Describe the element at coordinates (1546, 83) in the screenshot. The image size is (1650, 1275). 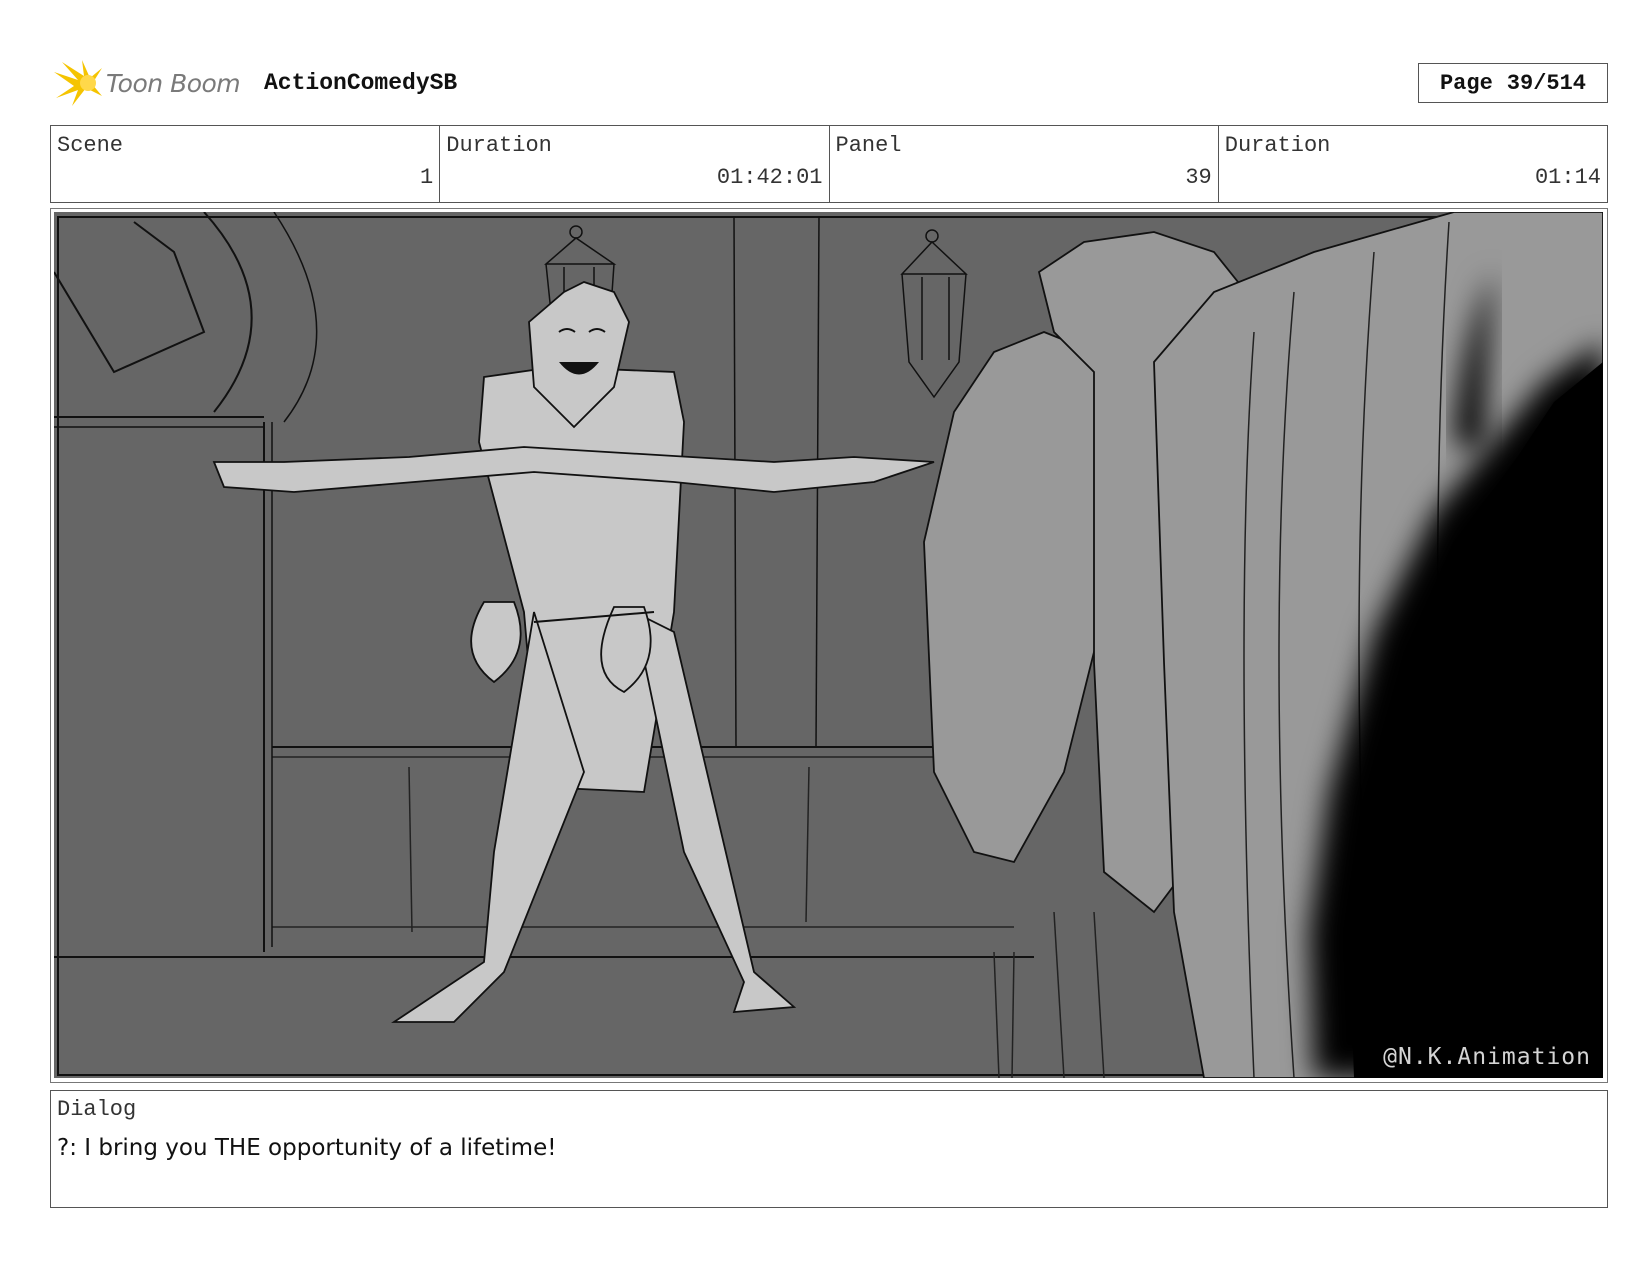
I see `page-number: 39/514` at that location.